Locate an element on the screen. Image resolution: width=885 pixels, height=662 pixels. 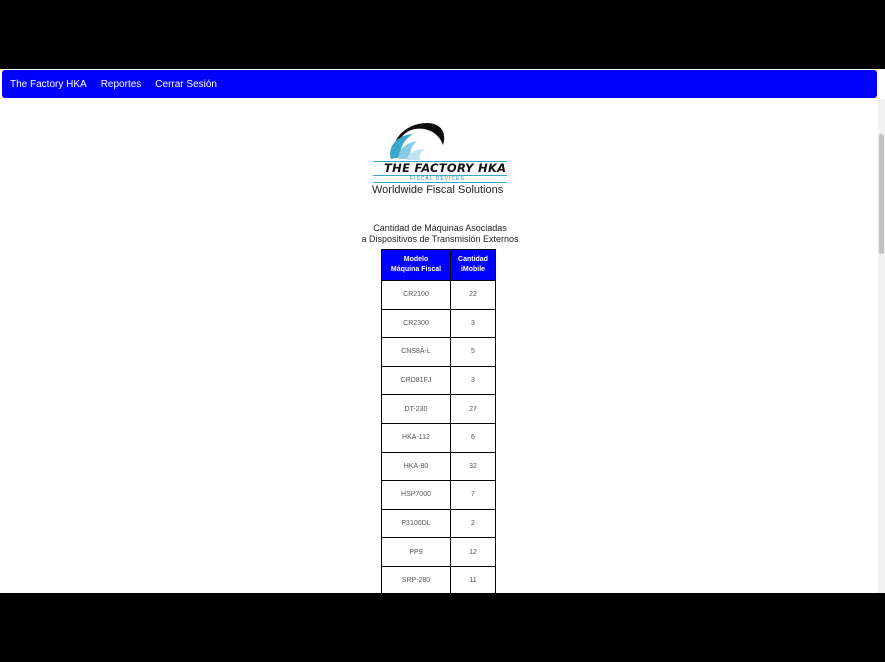
cell-model: HKA-80 is located at coordinates (416, 466).